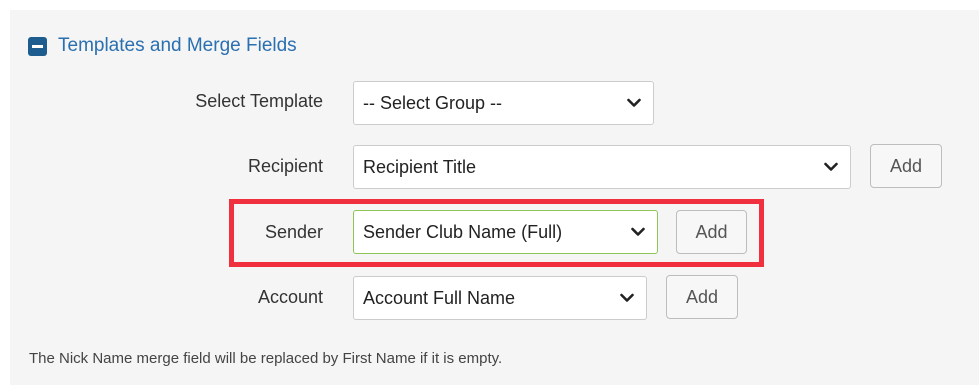 The height and width of the screenshot is (385, 979). Describe the element at coordinates (702, 297) in the screenshot. I see `account-add-button: Add` at that location.